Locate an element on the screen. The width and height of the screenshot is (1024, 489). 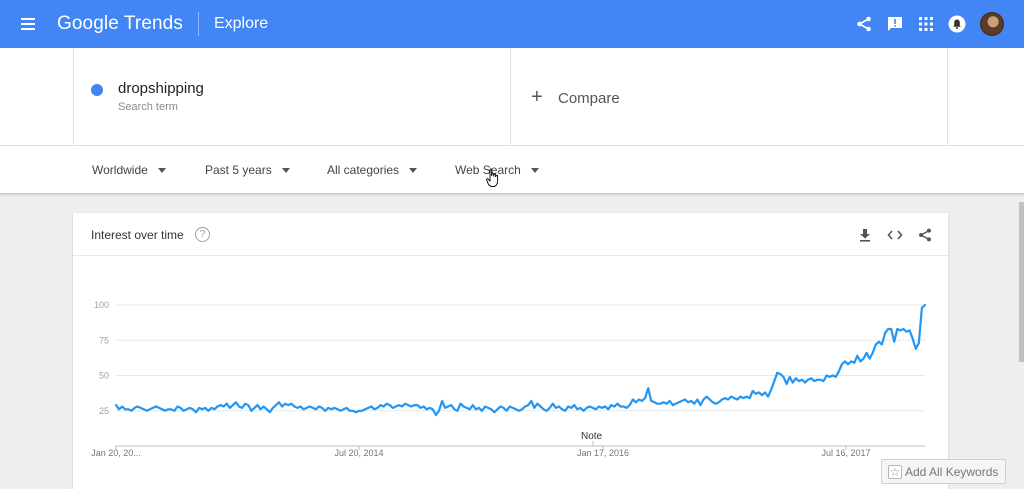
y-tick-label: 75 is located at coordinates (104, 340).